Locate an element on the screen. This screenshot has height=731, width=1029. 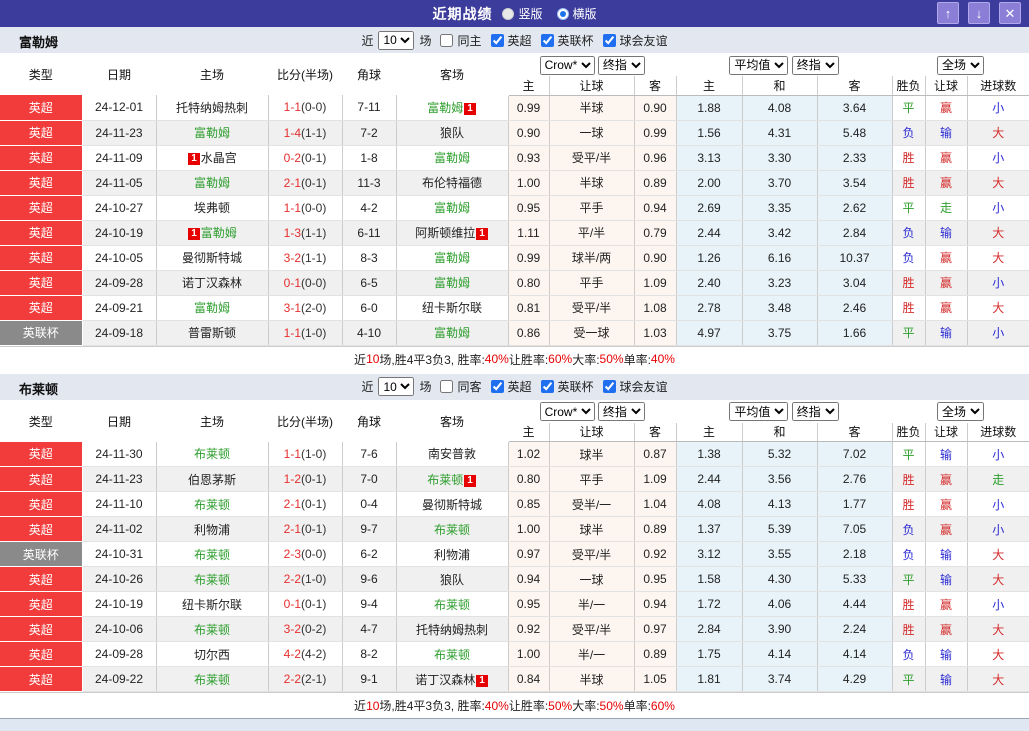
corner-cell: 9-4 is located at coordinates (369, 604).